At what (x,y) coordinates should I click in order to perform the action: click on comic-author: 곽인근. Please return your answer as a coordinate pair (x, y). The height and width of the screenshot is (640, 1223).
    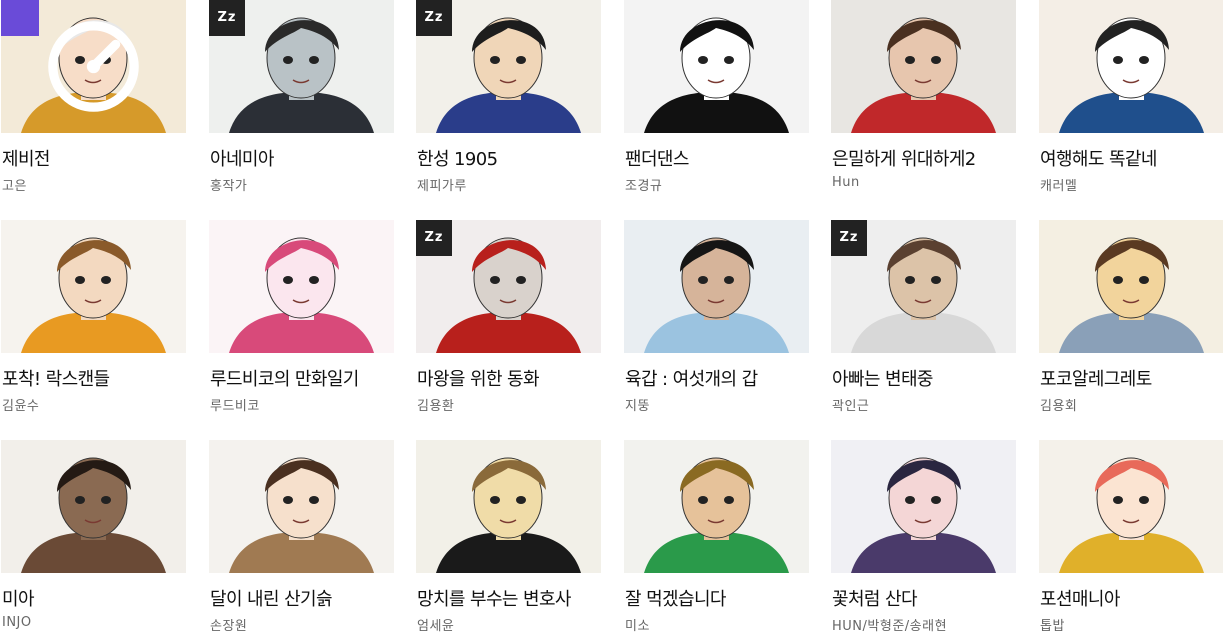
    Looking at the image, I should click on (851, 406).